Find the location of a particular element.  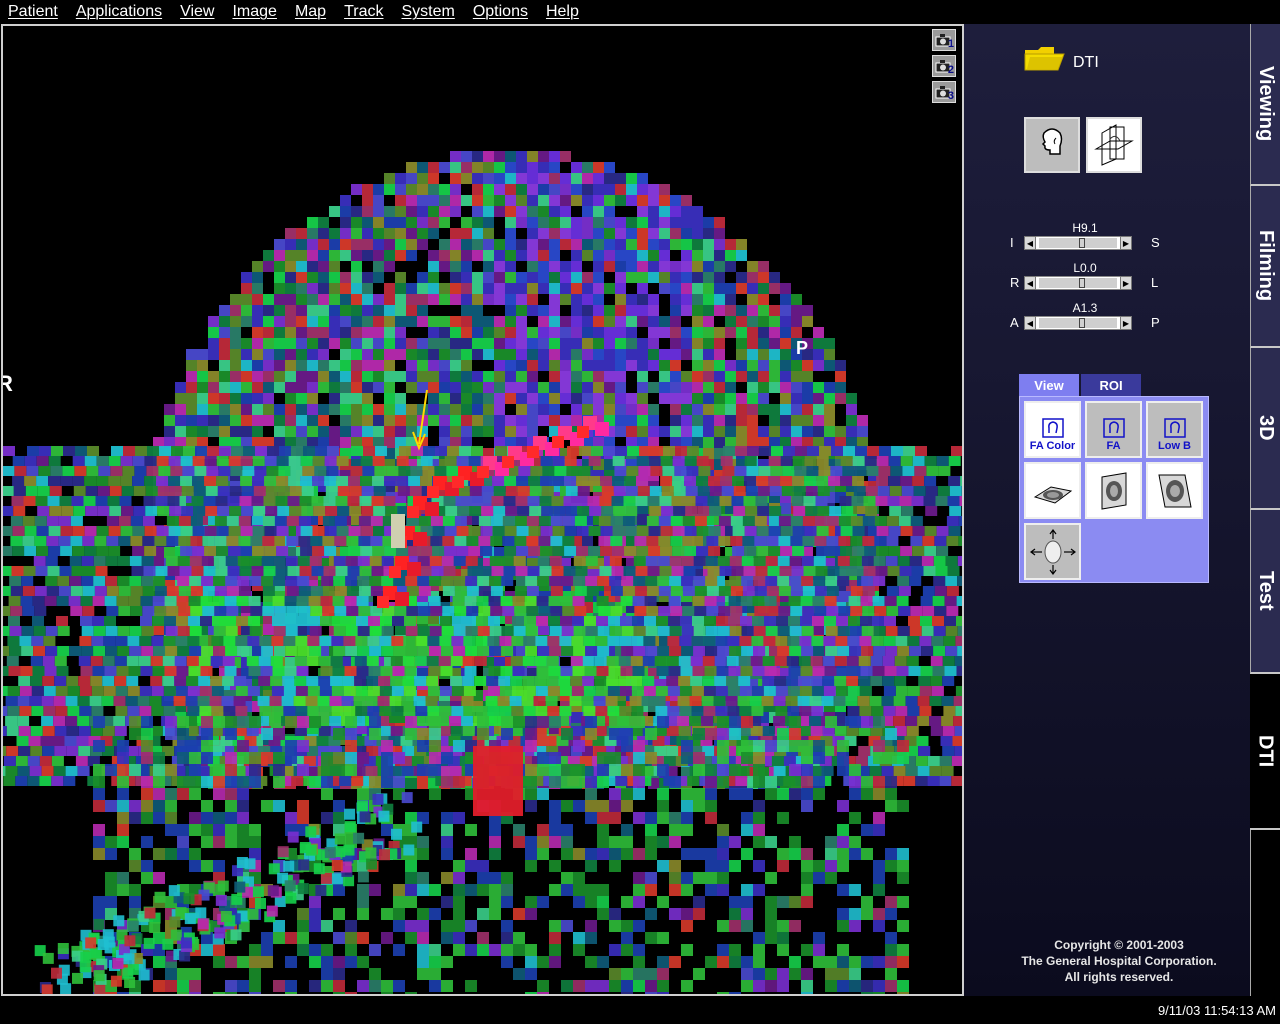

camera-3-number: 3 is located at coordinates (950, 96).